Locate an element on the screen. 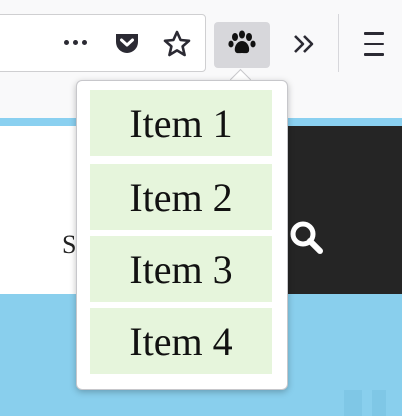 Image resolution: width=402 pixels, height=416 pixels. menu-item-1: Item 1 is located at coordinates (181, 123).